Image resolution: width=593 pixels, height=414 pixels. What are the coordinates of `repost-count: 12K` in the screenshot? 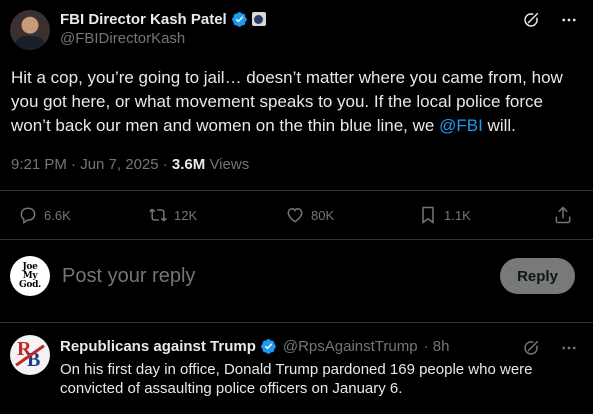 It's located at (186, 215).